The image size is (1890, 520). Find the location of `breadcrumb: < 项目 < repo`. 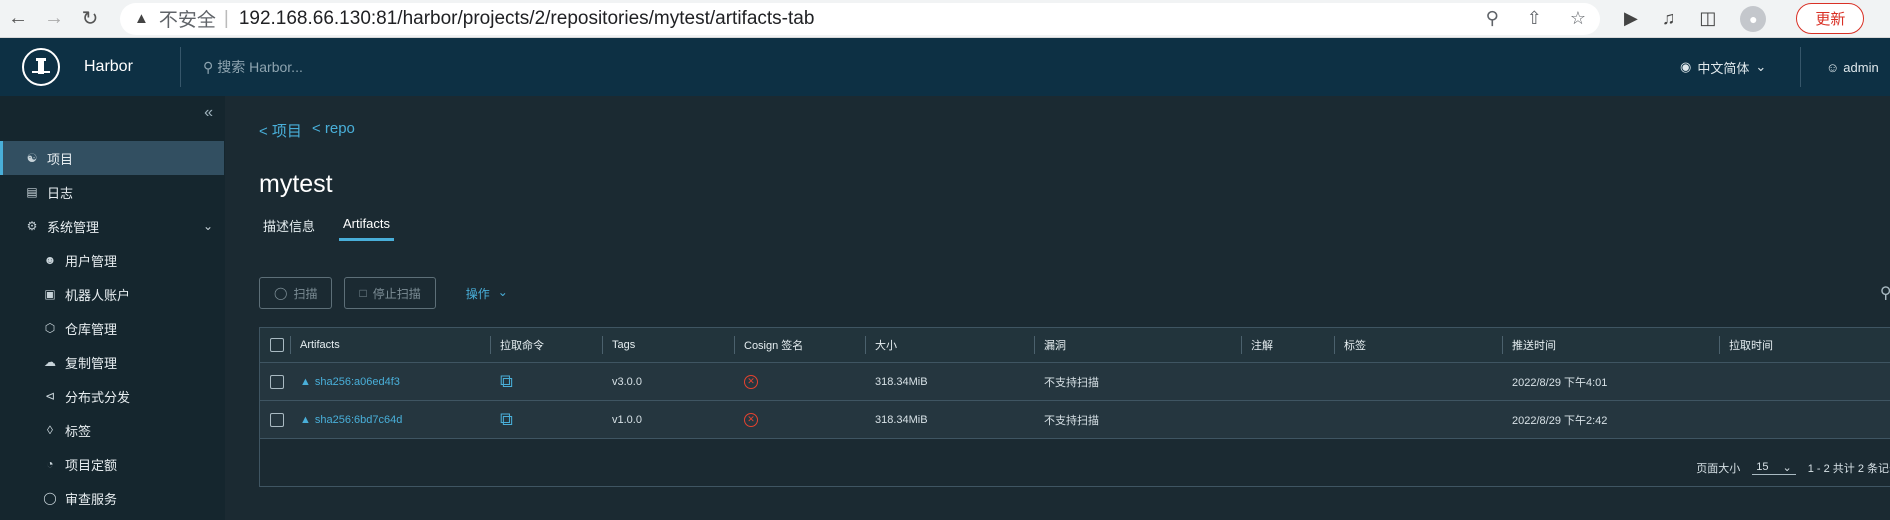

breadcrumb: < 项目 < repo is located at coordinates (307, 130).